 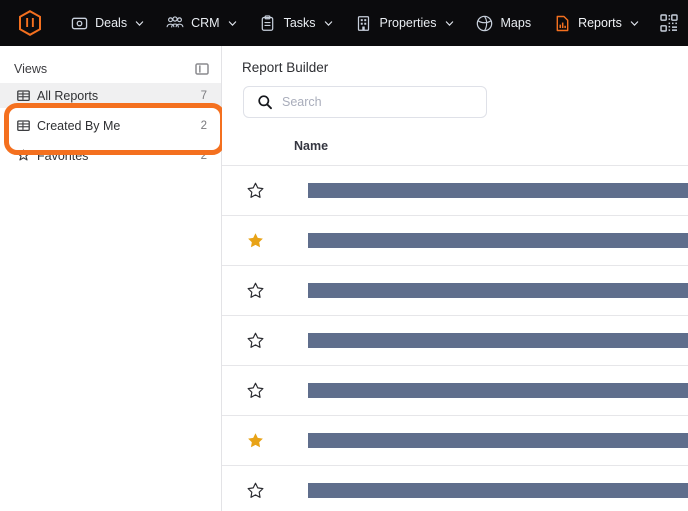 I want to click on sidebar-item-favorites: Favorites 2, so click(x=110, y=155).